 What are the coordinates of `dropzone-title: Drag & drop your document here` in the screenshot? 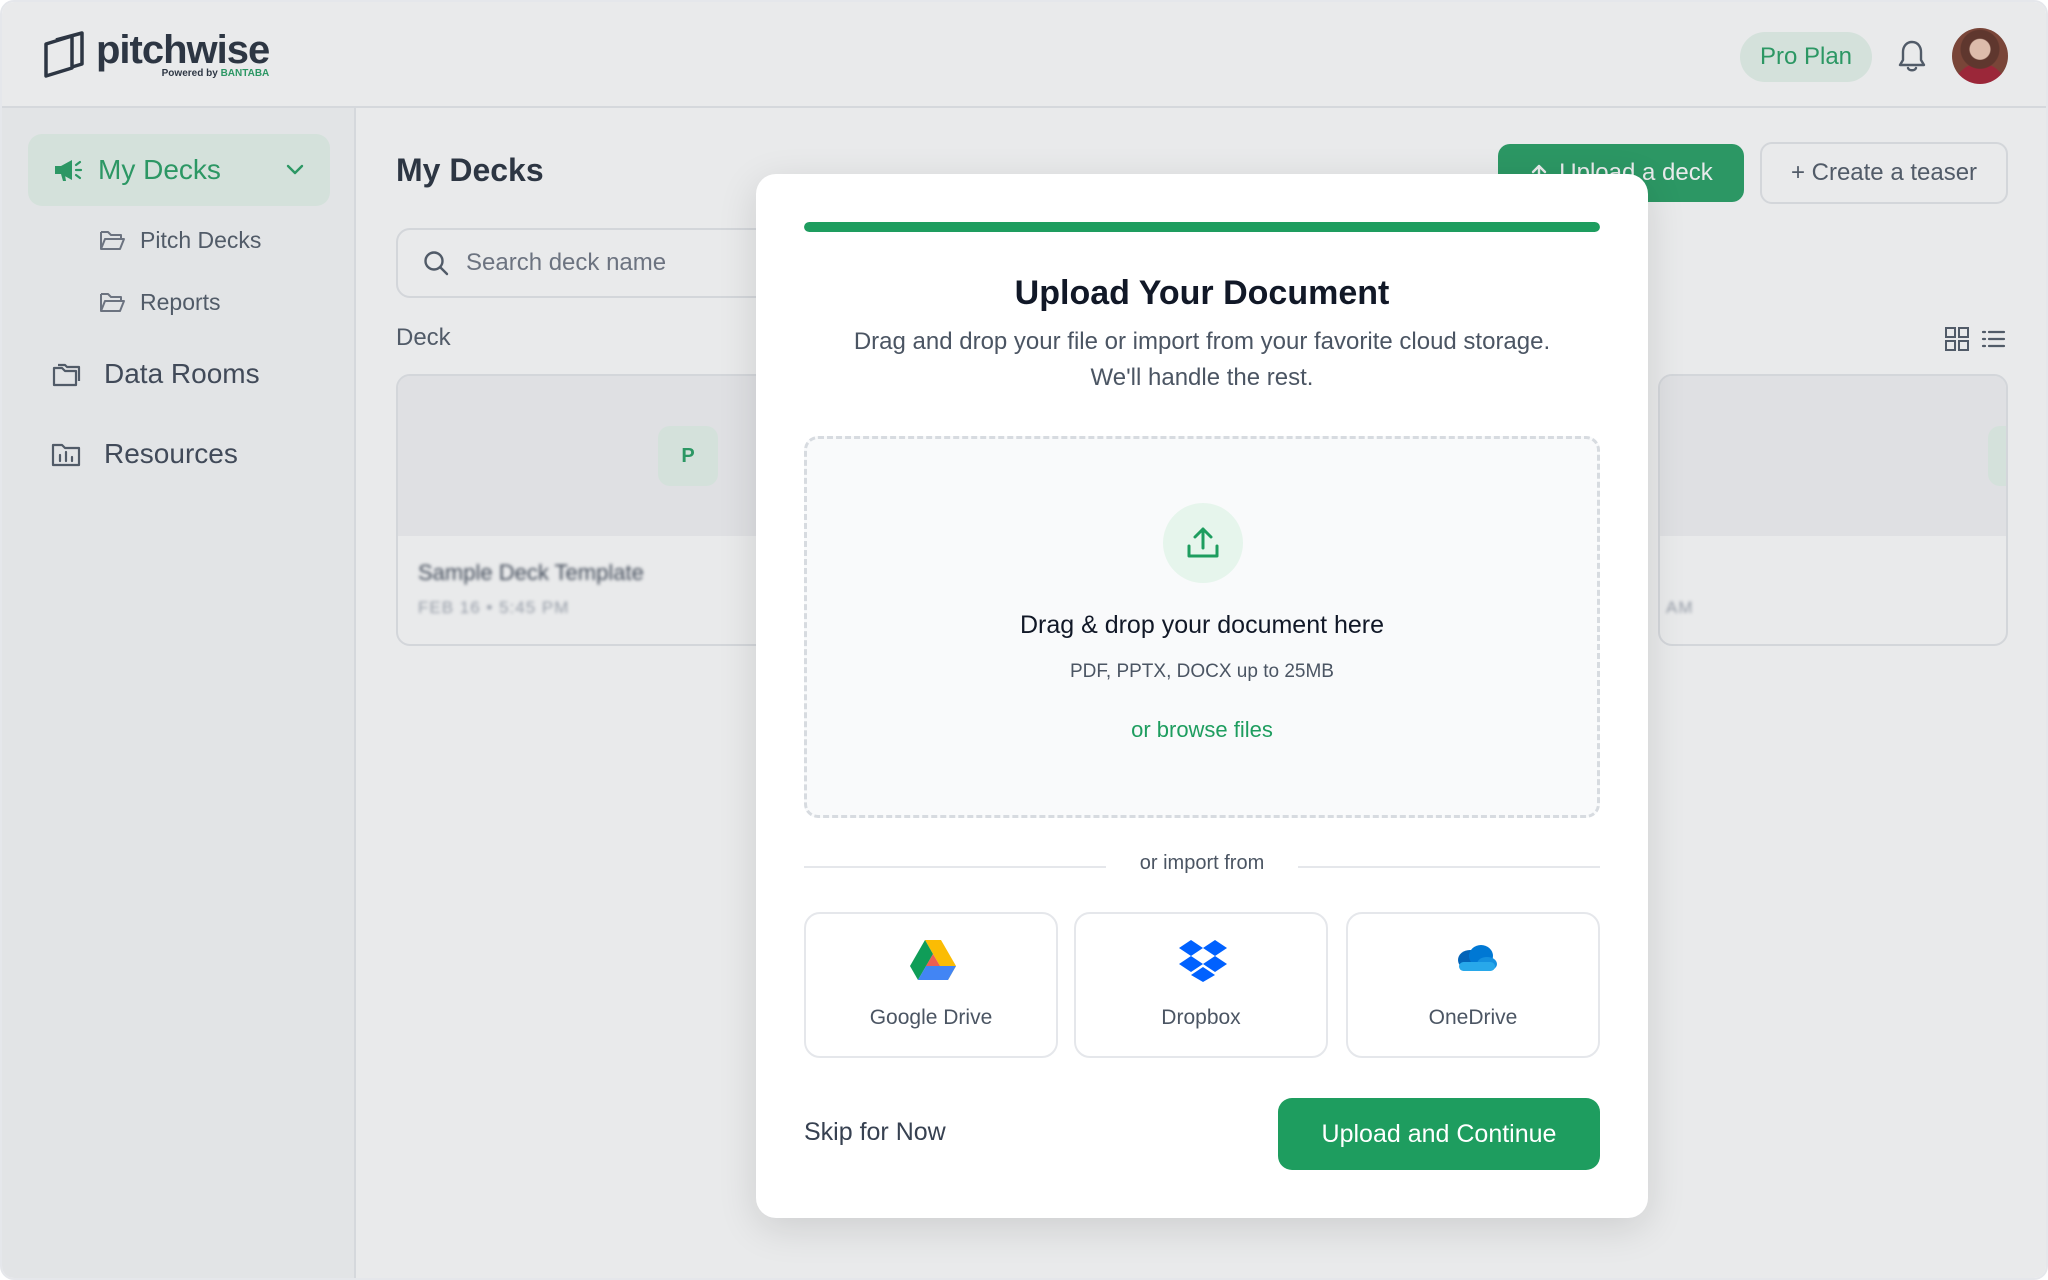 It's located at (1202, 625).